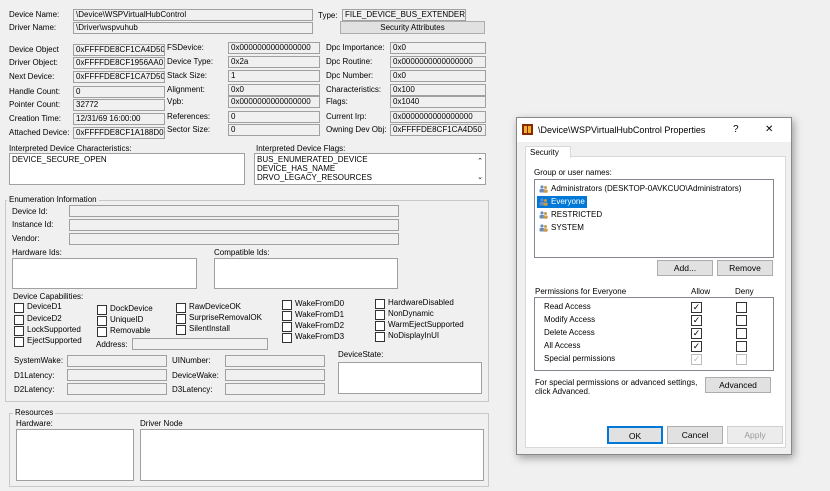 The width and height of the screenshot is (830, 491). Describe the element at coordinates (567, 306) in the screenshot. I see `permission-name: Read Access` at that location.